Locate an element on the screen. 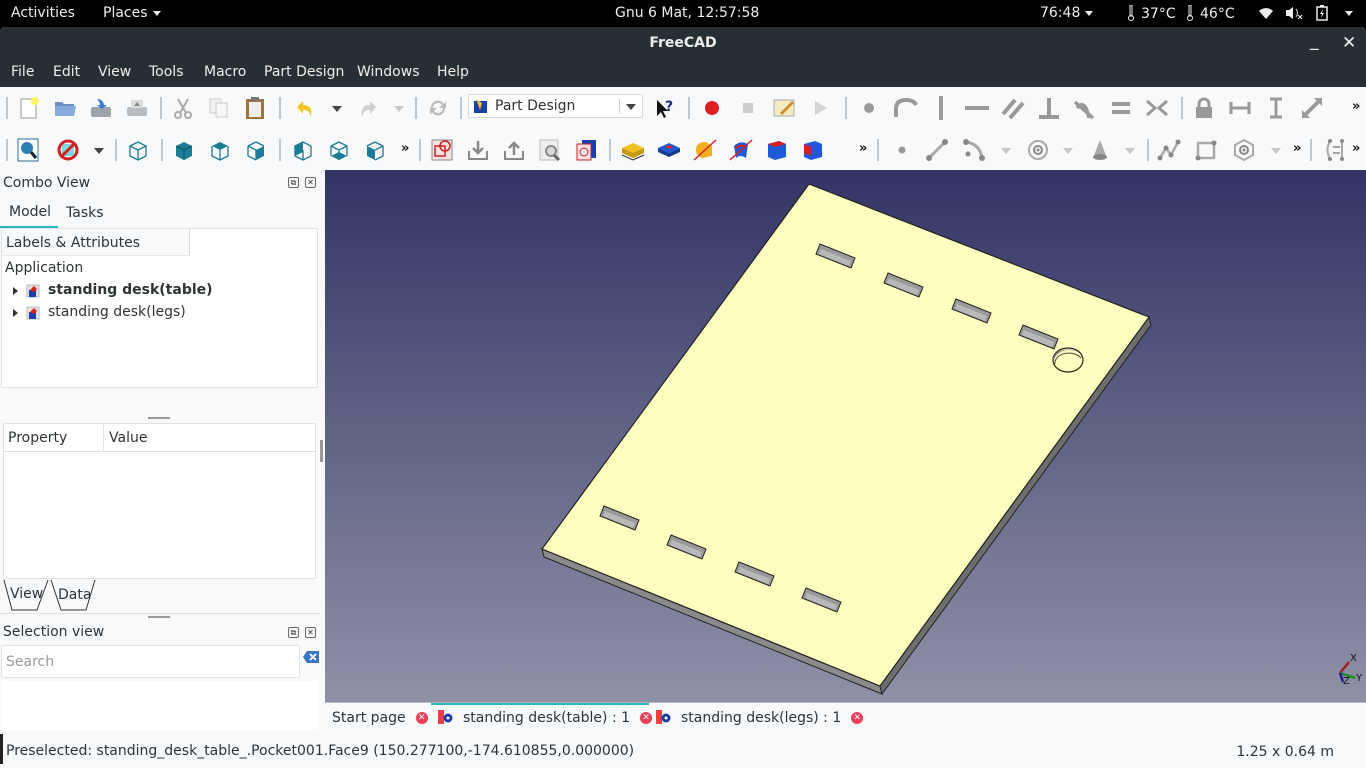  menu-help: Help is located at coordinates (453, 72).